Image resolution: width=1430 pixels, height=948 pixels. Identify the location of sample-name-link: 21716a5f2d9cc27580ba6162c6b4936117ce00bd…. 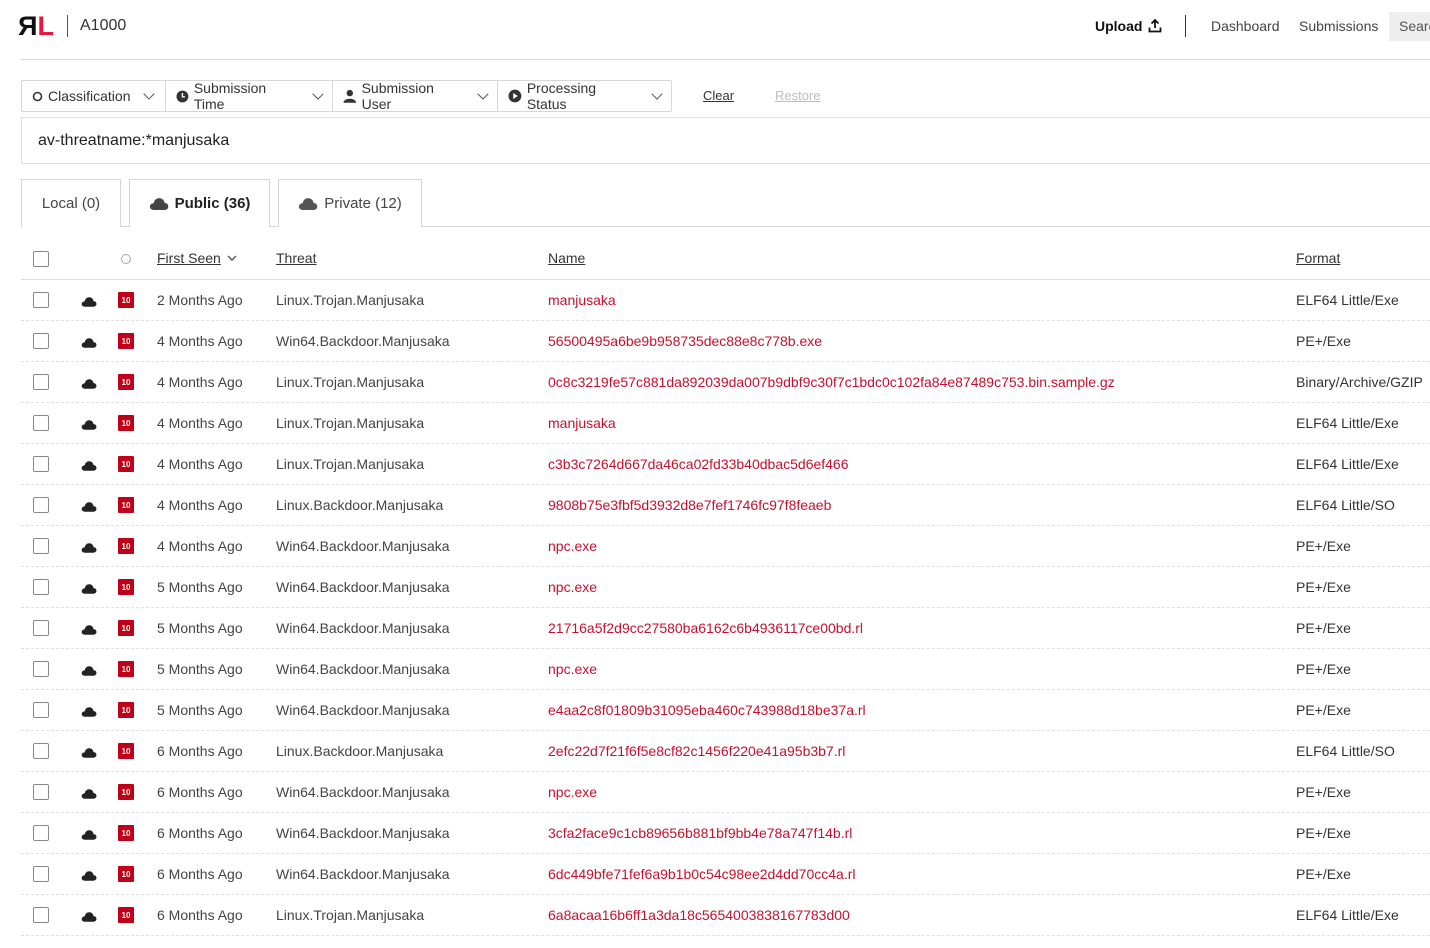
(705, 628).